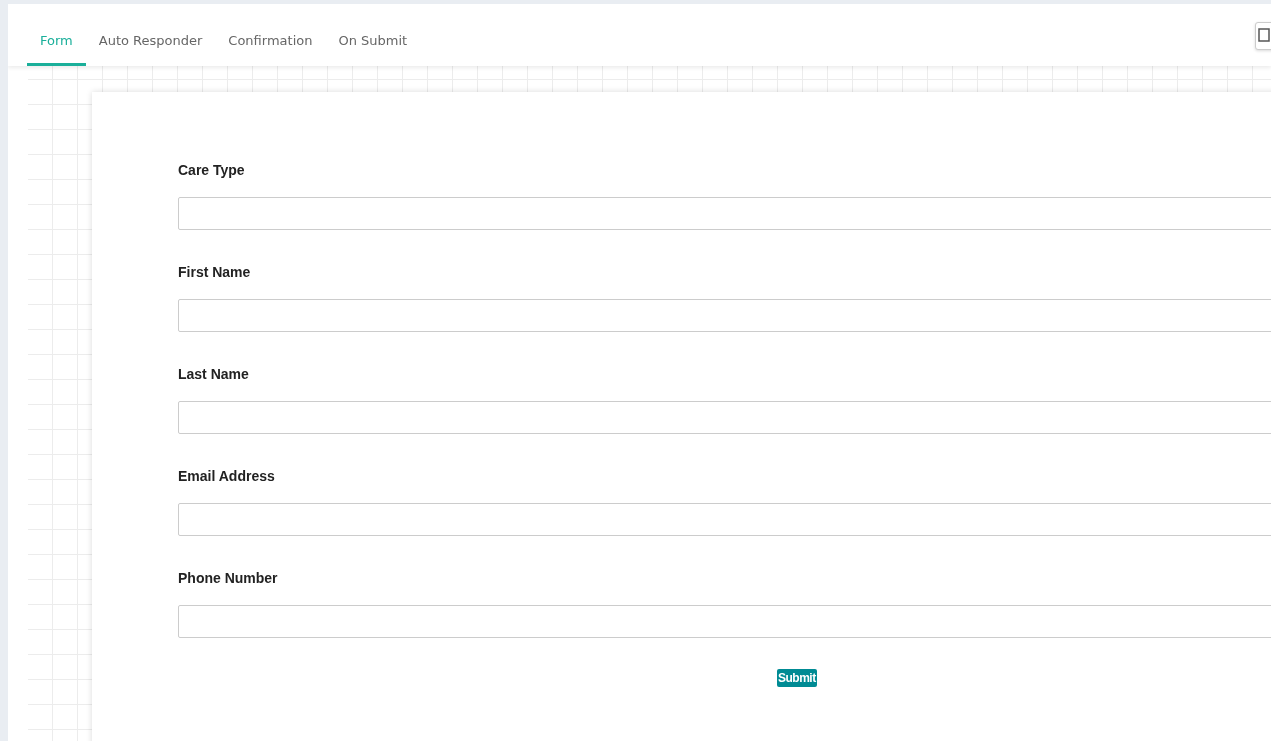  What do you see at coordinates (797, 678) in the screenshot?
I see `submit-button: Submit` at bounding box center [797, 678].